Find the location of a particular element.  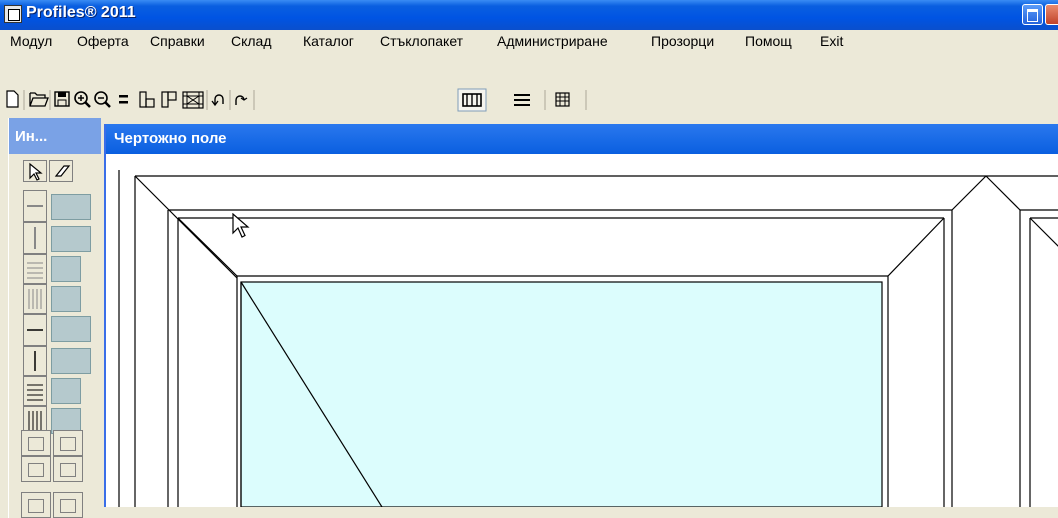

tool-horizontal-multi is located at coordinates (35, 391).